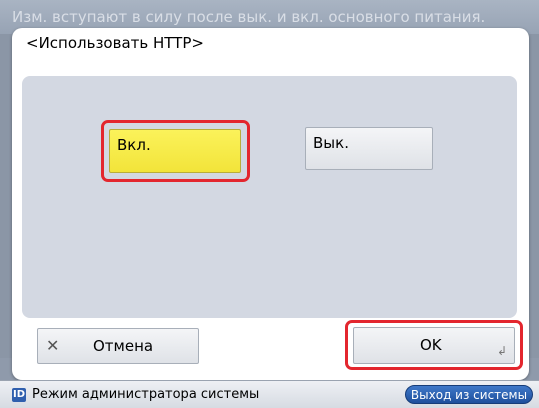 Image resolution: width=539 pixels, height=408 pixels. Describe the element at coordinates (115, 43) in the screenshot. I see `dialog-title: <Использовать HTTP>` at that location.